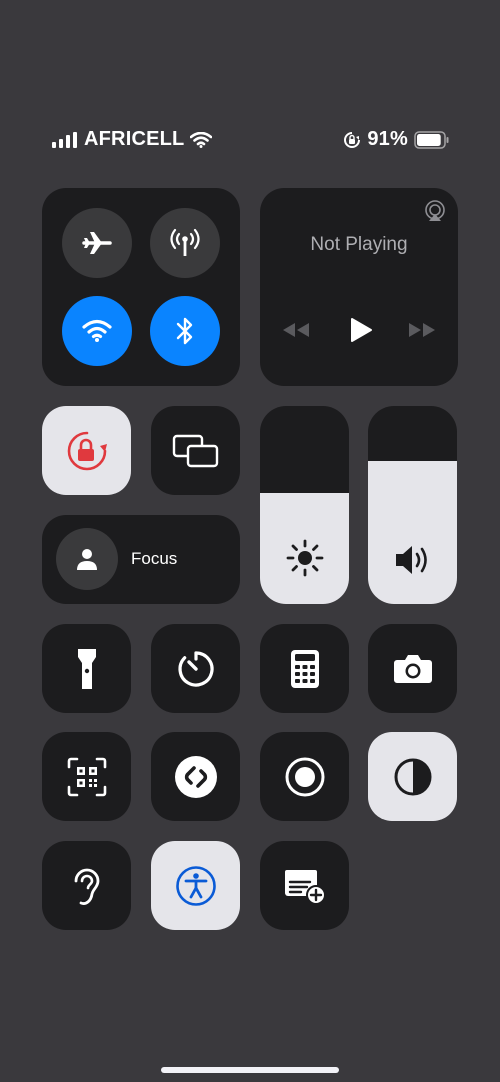 The image size is (500, 1082). What do you see at coordinates (411, 560) in the screenshot?
I see `speaker-icon` at bounding box center [411, 560].